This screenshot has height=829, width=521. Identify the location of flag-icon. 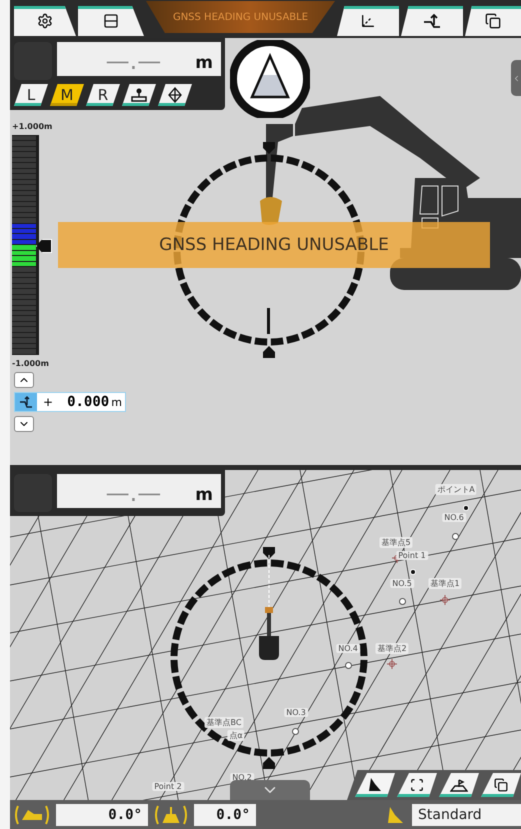
(459, 785).